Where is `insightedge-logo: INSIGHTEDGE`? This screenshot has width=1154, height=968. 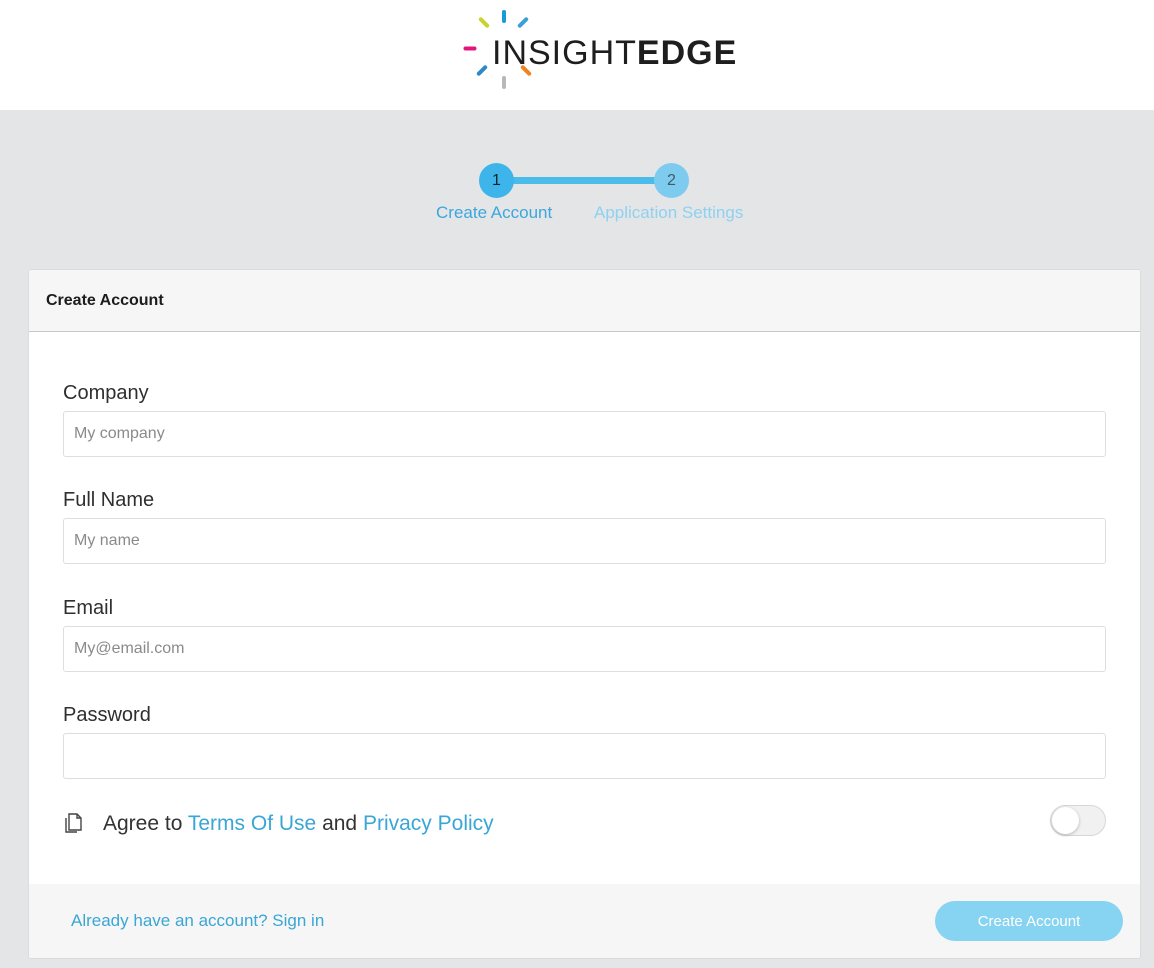
insightedge-logo: INSIGHTEDGE is located at coordinates (599, 51).